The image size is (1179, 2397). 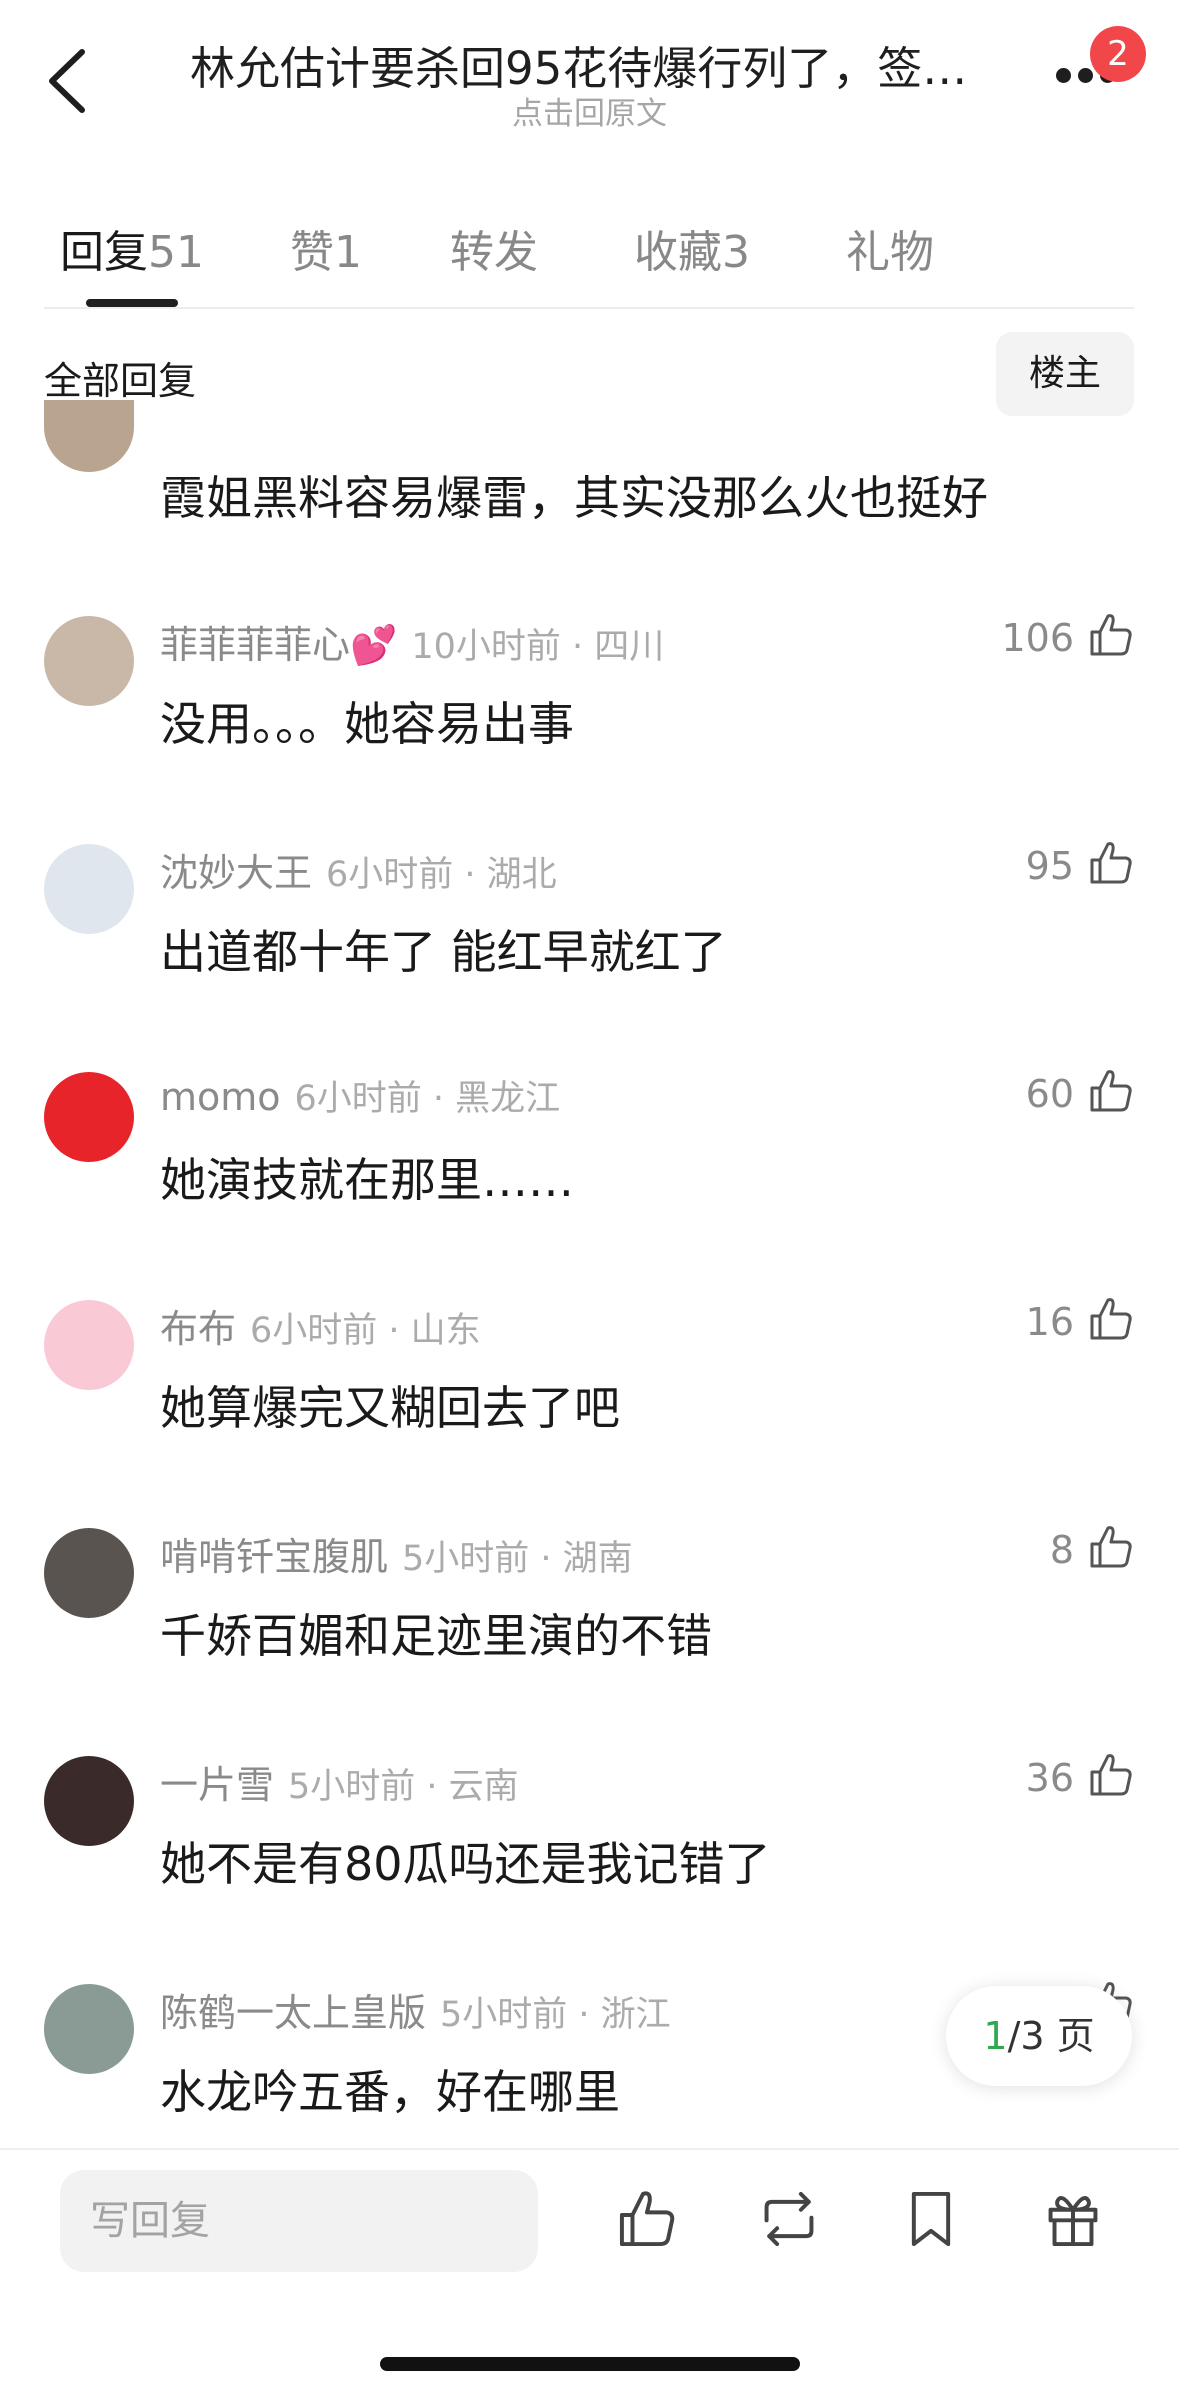 I want to click on username: 沈妙大王, so click(x=236, y=873).